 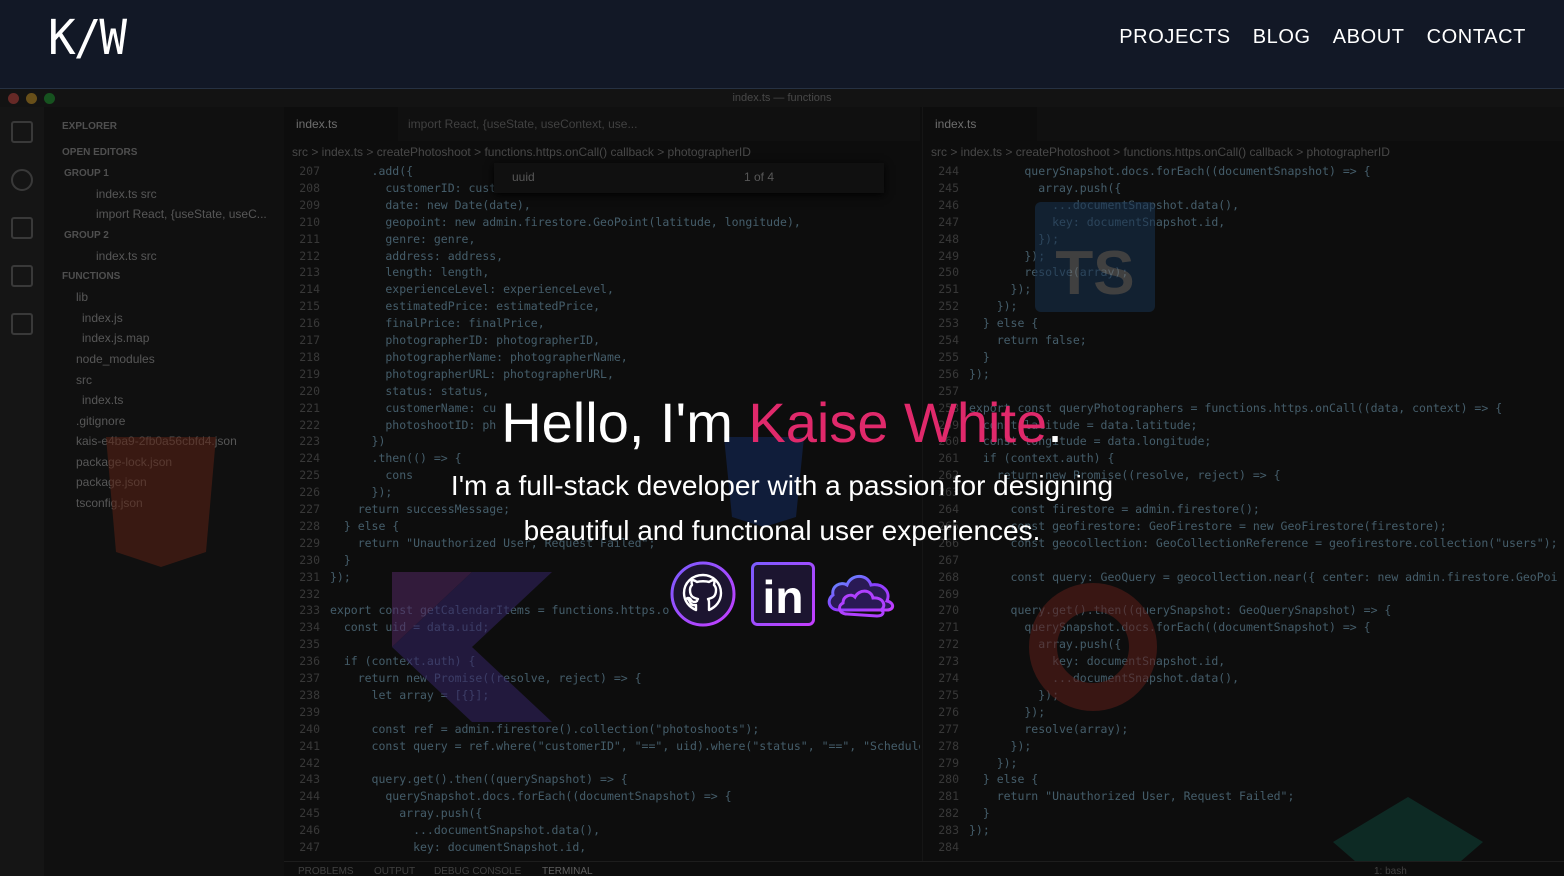 I want to click on hero-name: Kaise White, so click(x=898, y=422).